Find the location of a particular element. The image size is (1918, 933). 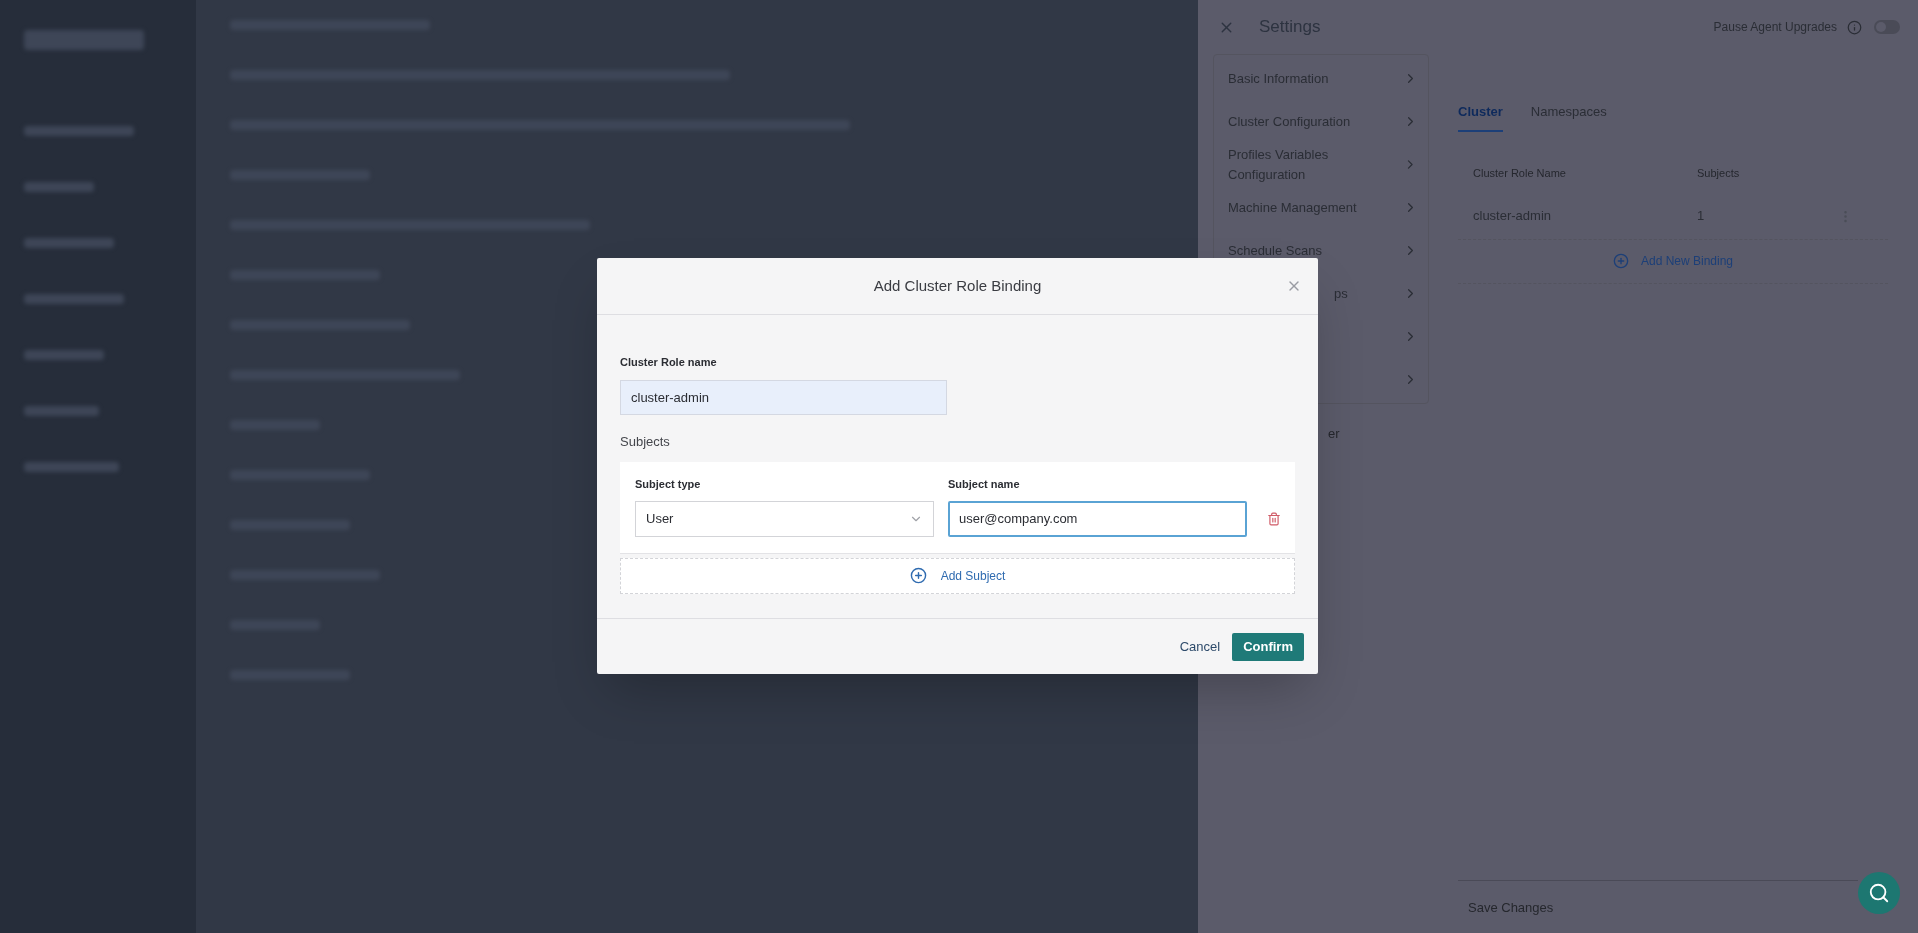

cancel-button: Cancel is located at coordinates (1200, 646).